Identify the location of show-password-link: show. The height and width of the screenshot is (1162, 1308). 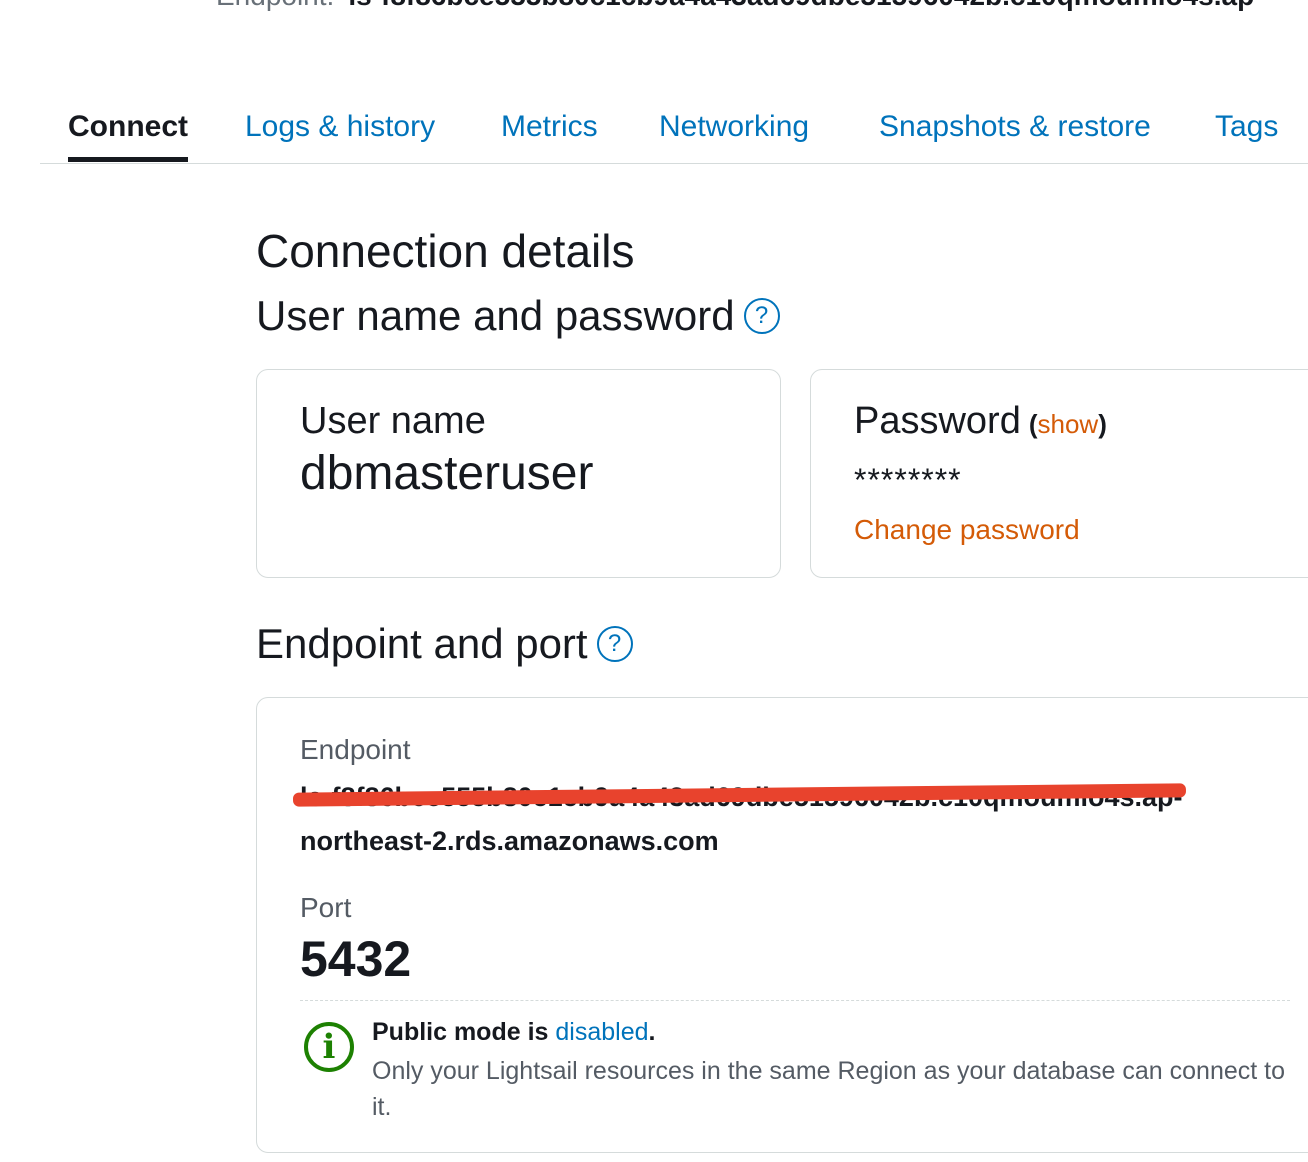
(1068, 424).